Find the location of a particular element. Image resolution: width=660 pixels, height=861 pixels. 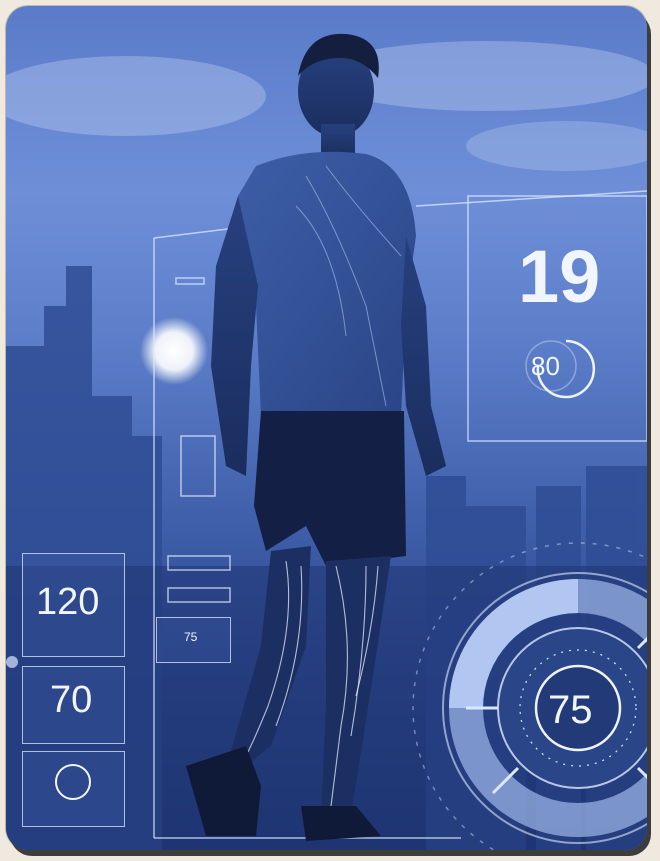

circle-indicator-icon is located at coordinates (73, 782).